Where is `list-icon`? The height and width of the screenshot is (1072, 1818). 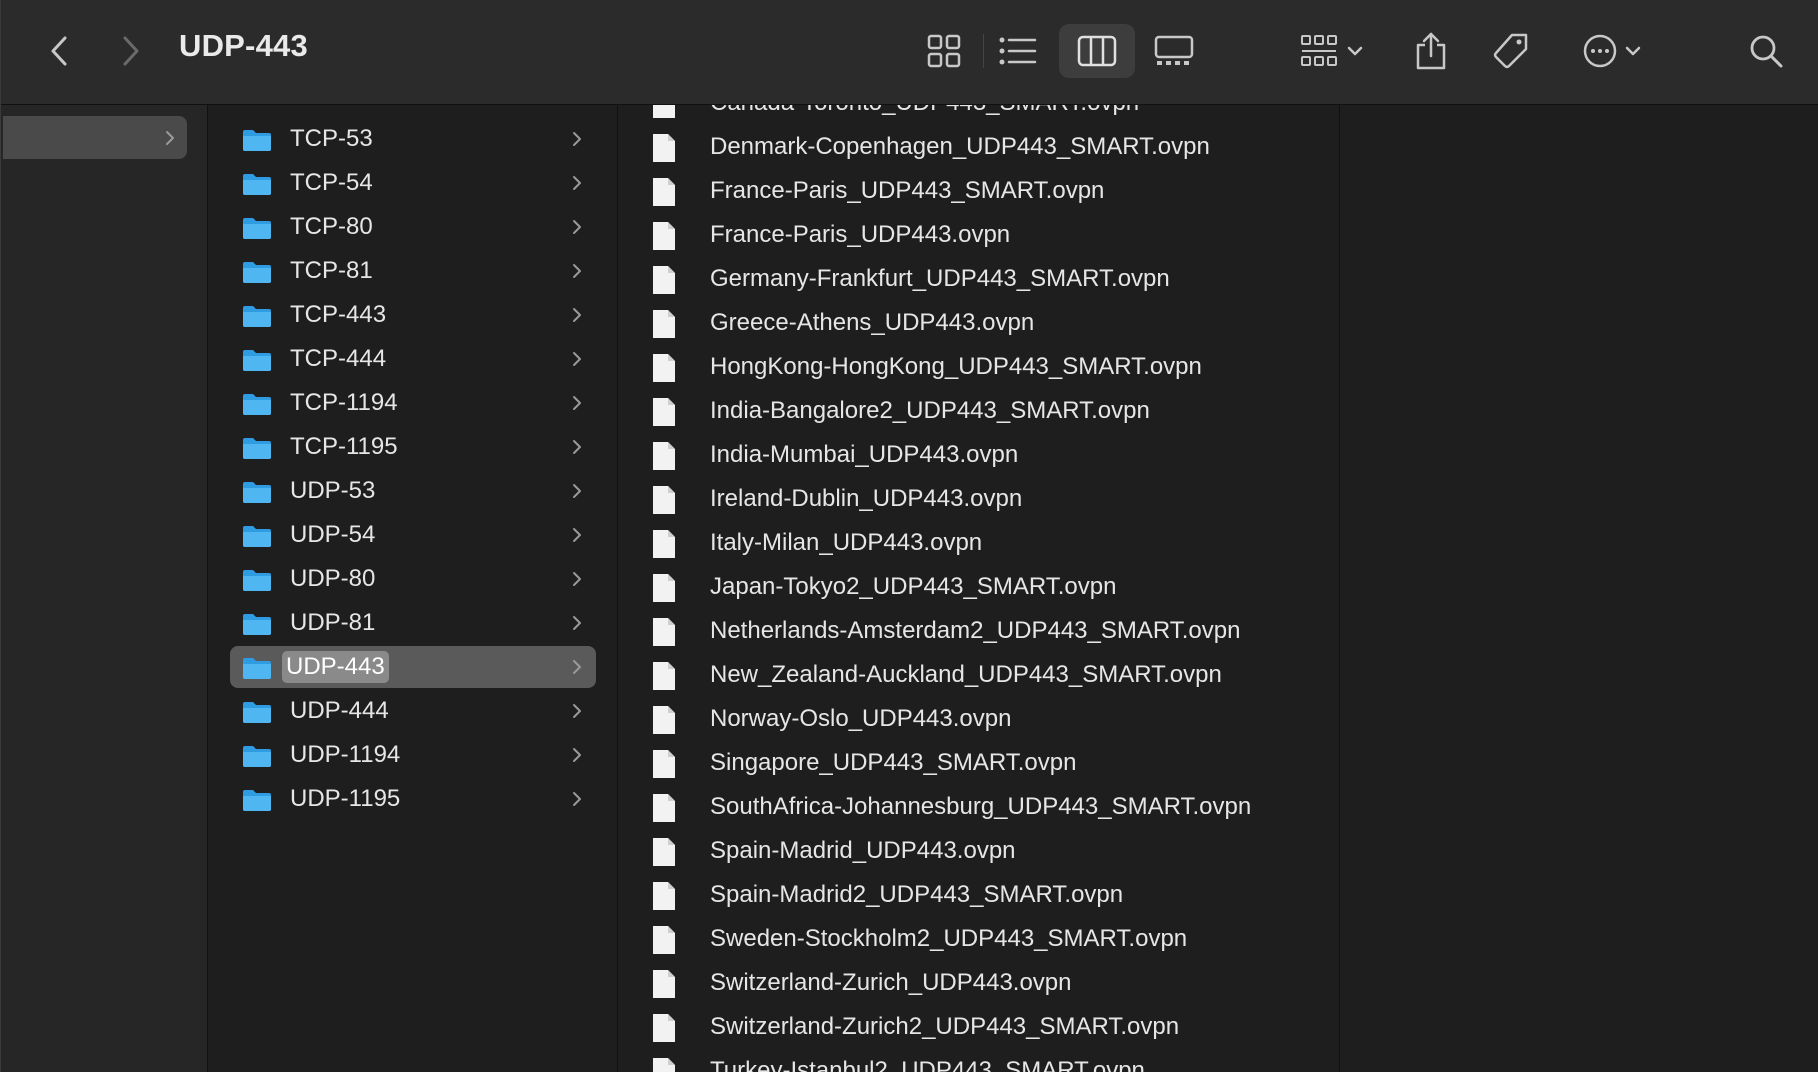 list-icon is located at coordinates (1018, 51).